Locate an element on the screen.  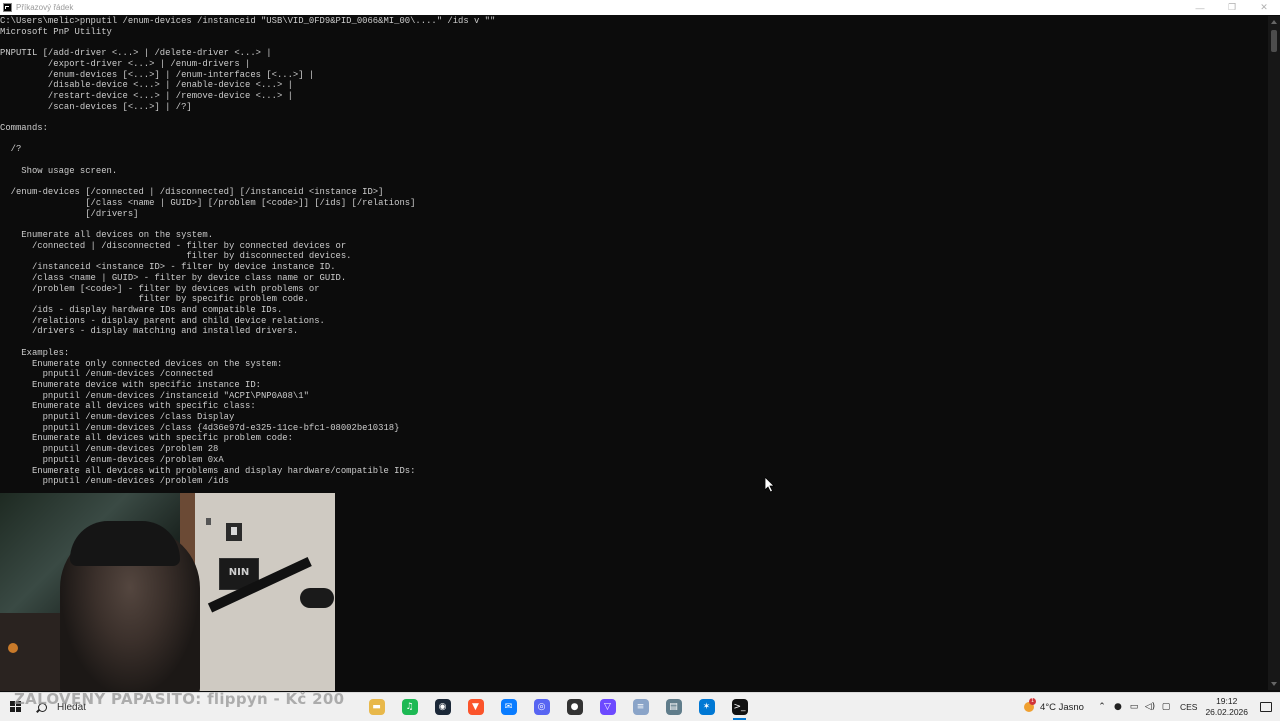
clock-date: 26.02.2026 is located at coordinates (1226, 712).